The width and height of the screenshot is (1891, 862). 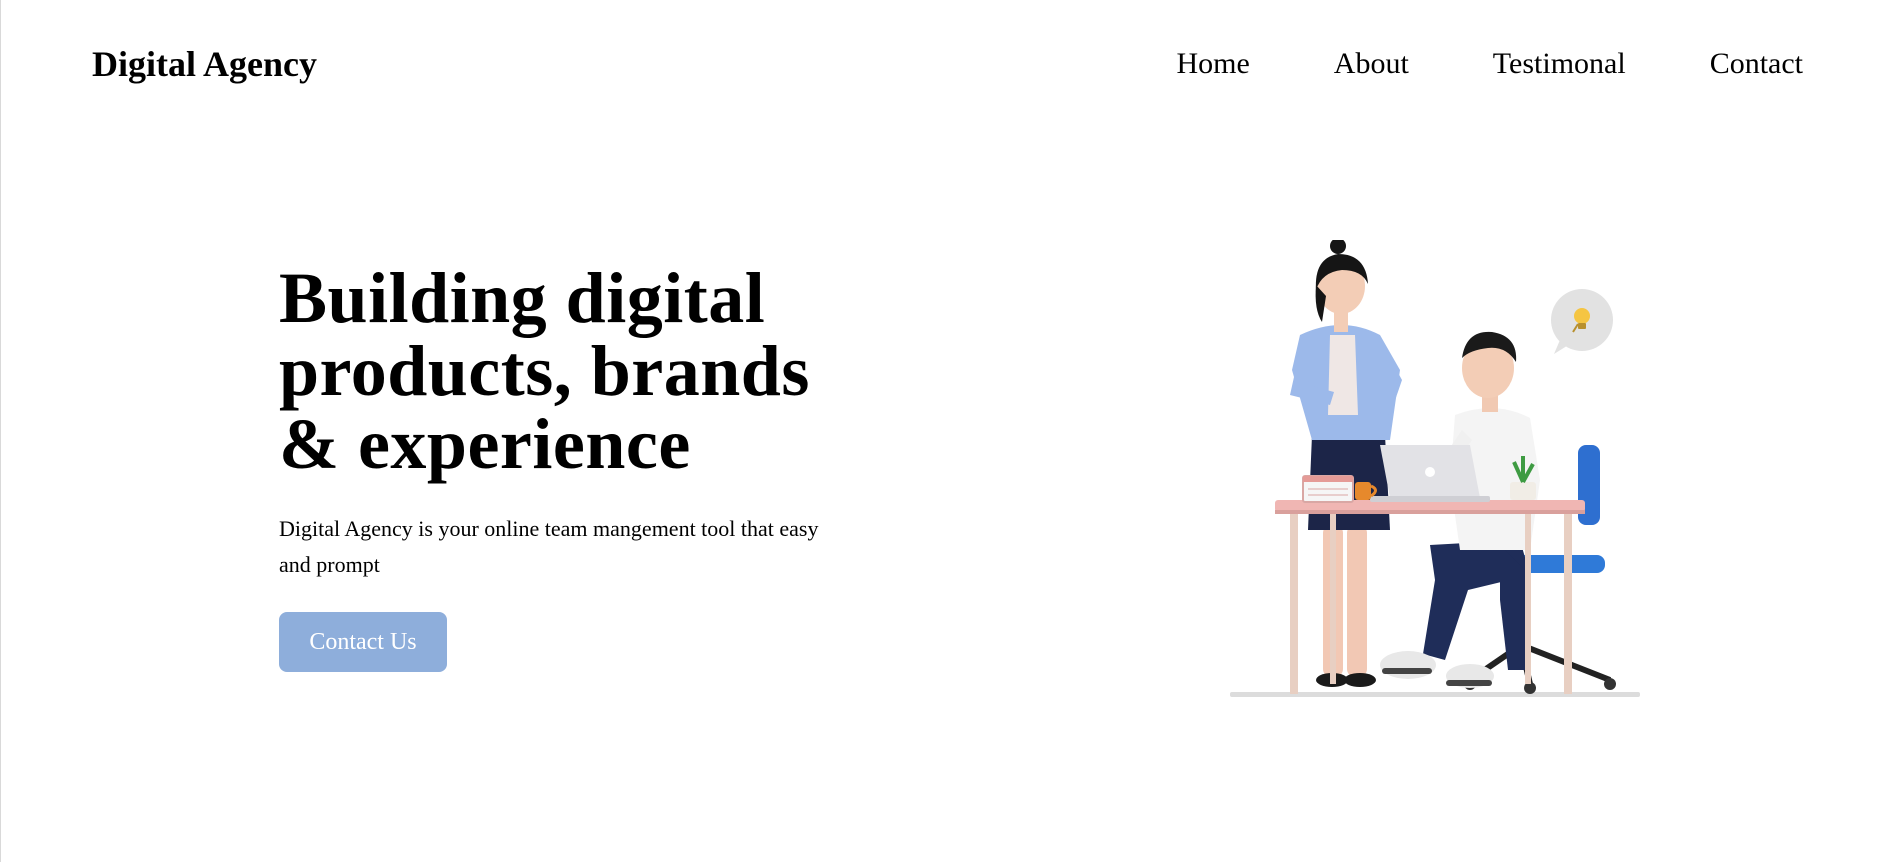 What do you see at coordinates (1489, 64) in the screenshot?
I see `main-nav: Home About Testimonal Contact` at bounding box center [1489, 64].